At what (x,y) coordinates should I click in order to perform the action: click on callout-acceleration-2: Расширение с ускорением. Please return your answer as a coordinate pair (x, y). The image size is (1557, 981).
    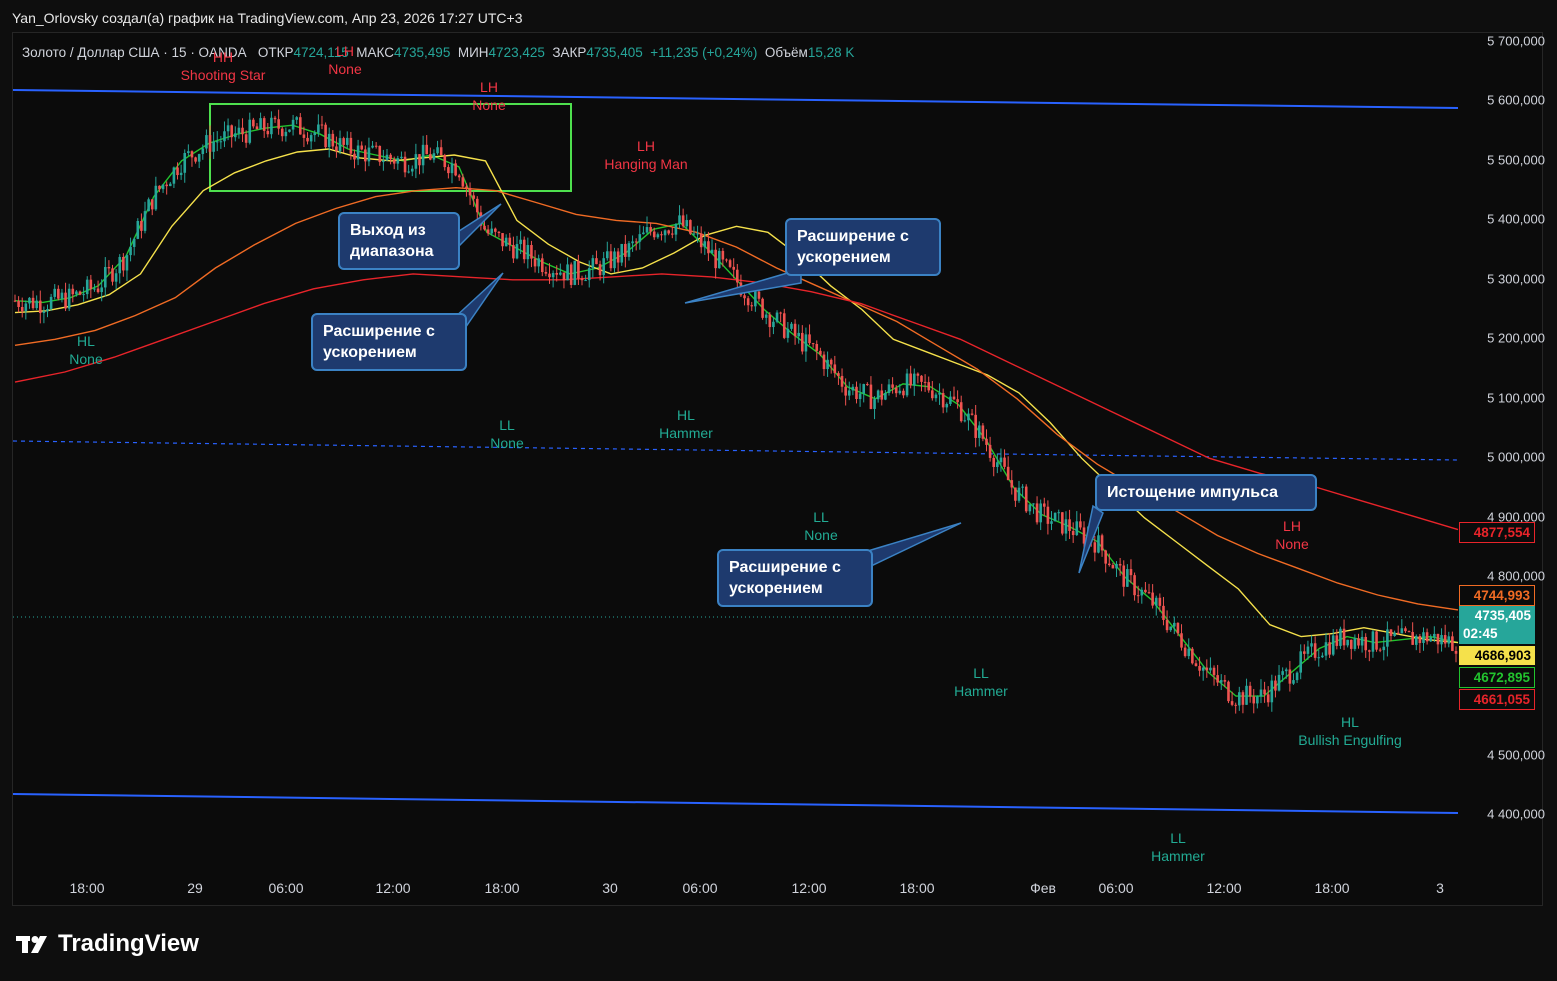
    Looking at the image, I should click on (863, 247).